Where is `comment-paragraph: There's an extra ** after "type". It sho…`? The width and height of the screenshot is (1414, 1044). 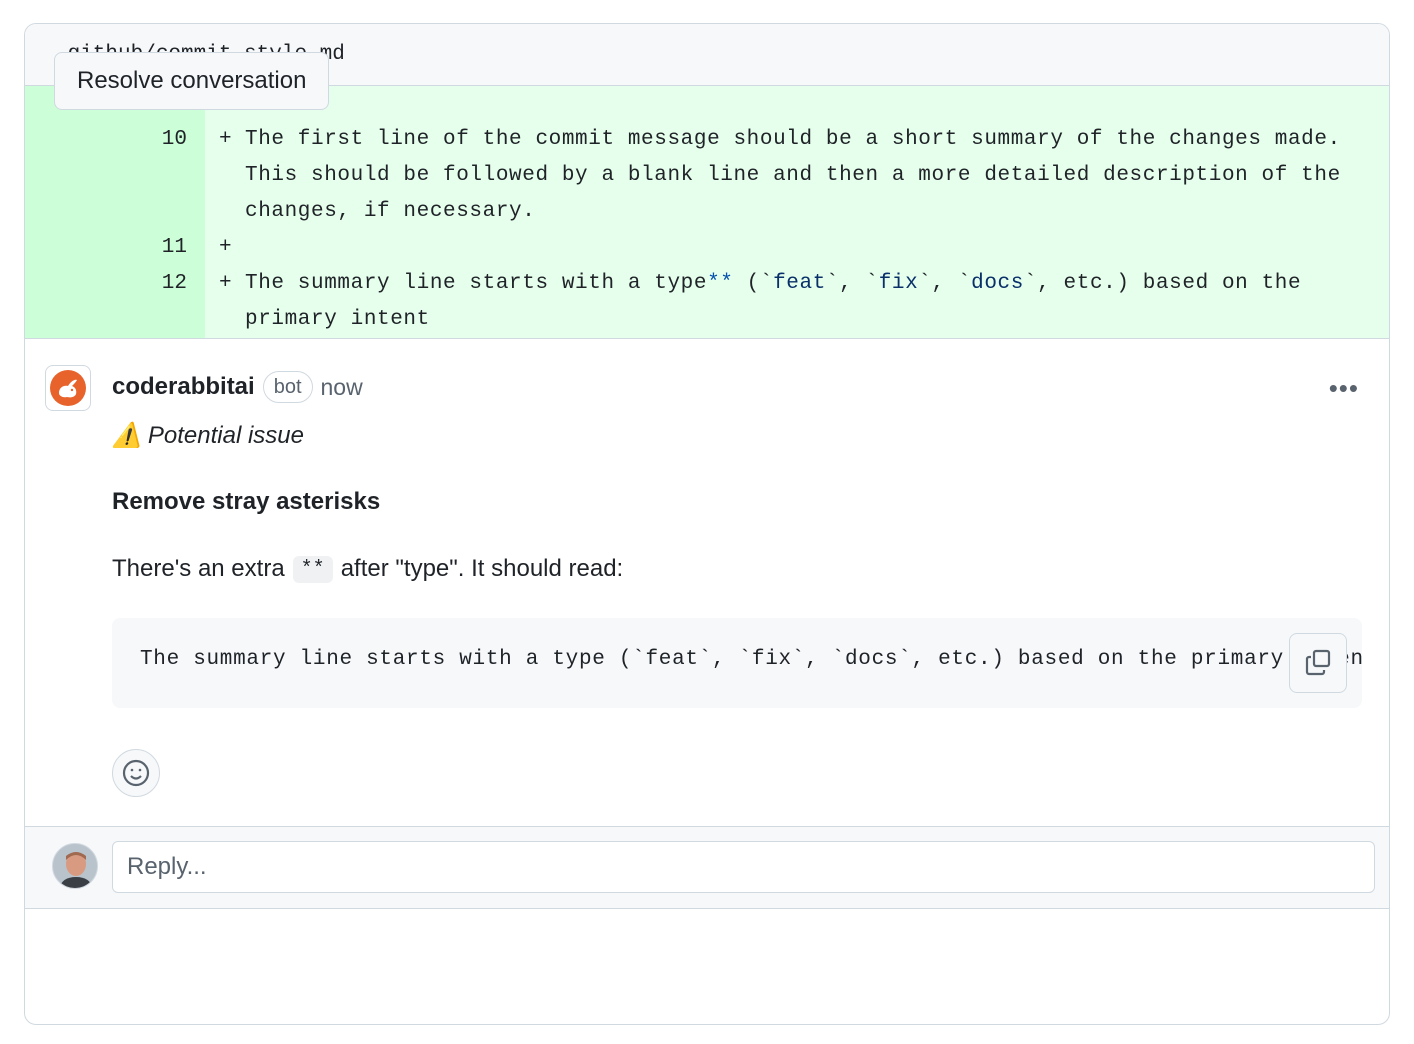
comment-paragraph: There's an extra ** after "type". It sho… is located at coordinates (368, 569).